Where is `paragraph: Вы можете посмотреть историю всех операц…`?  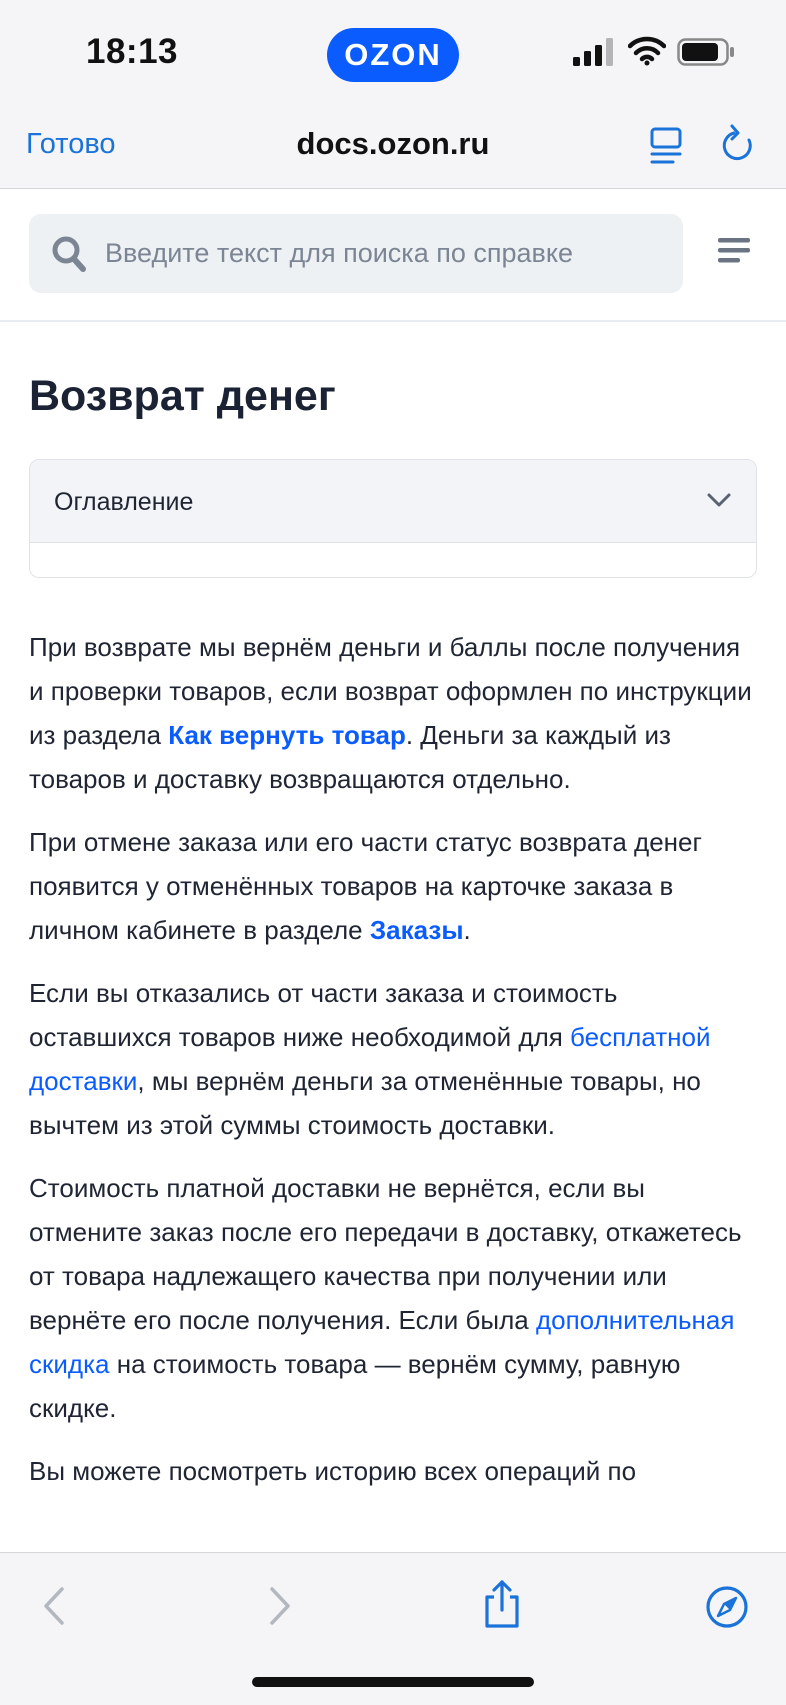
paragraph: Вы можете посмотреть историю всех операц… is located at coordinates (333, 1471).